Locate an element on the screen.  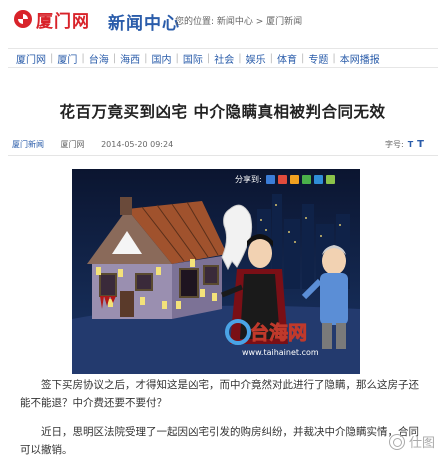
nav-item-haixi: 海西 is located at coordinates (130, 58).